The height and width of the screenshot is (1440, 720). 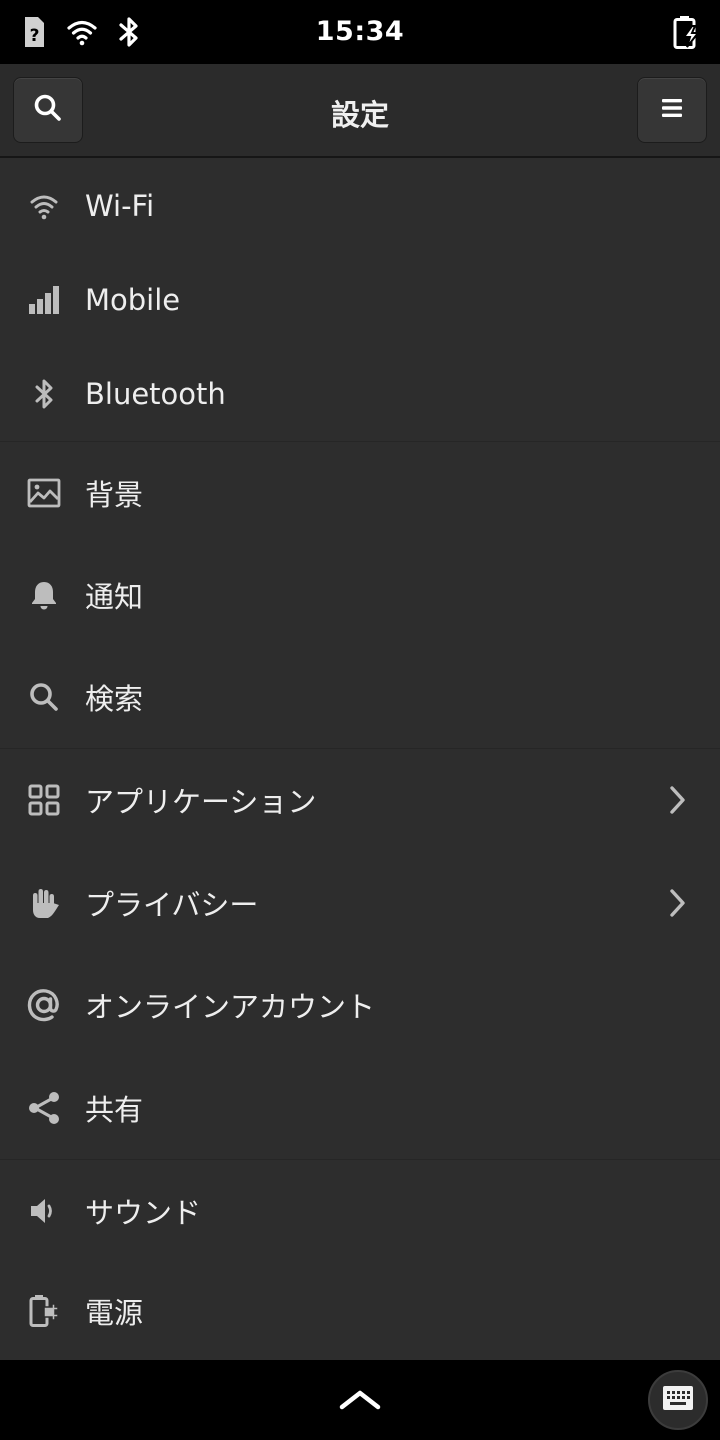 I want to click on status-bar: ? 15:34, so click(x=360, y=32).